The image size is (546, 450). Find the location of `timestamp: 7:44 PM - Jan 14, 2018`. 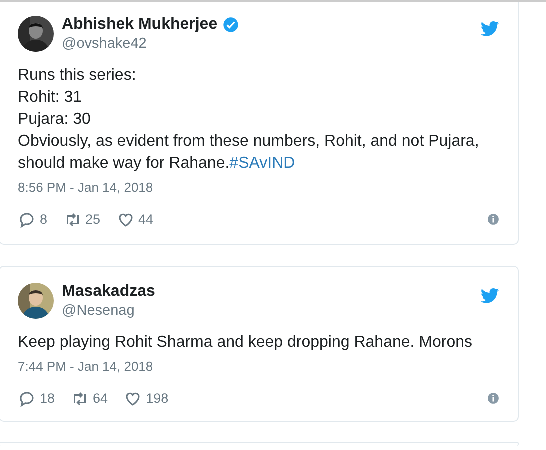

timestamp: 7:44 PM - Jan 14, 2018 is located at coordinates (259, 366).